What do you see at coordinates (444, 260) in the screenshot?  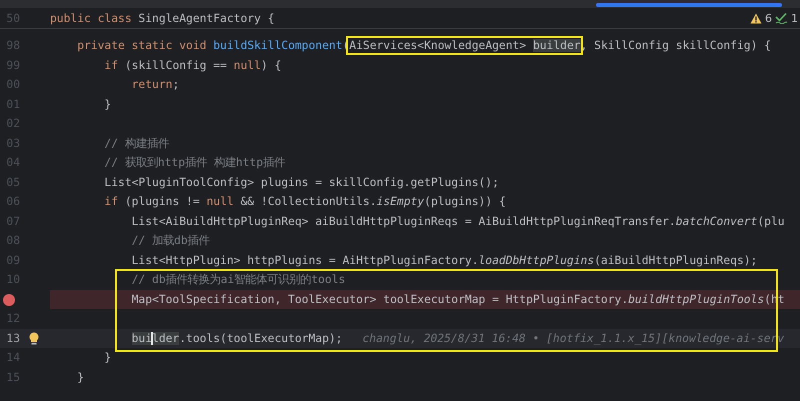 I see `code-line: List<HttpPlugin> httpPlugins = AiHttpPluginFactory.loadDbHttpPlugins(aiBuildHttpPluginReqs);` at bounding box center [444, 260].